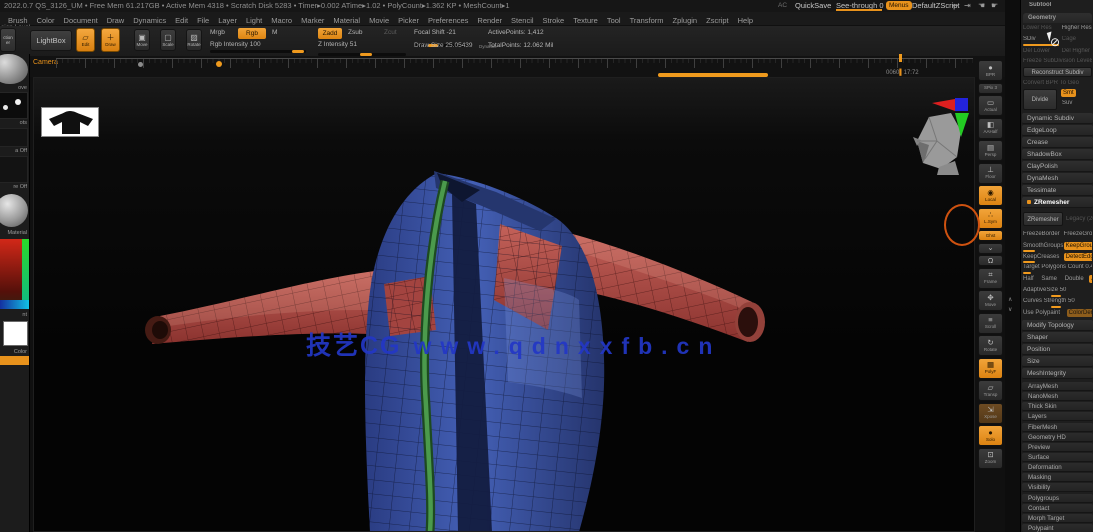 Image resolution: width=1093 pixels, height=532 pixels. Describe the element at coordinates (110, 40) in the screenshot. I see `draw-button: ＋ Draw` at that location.